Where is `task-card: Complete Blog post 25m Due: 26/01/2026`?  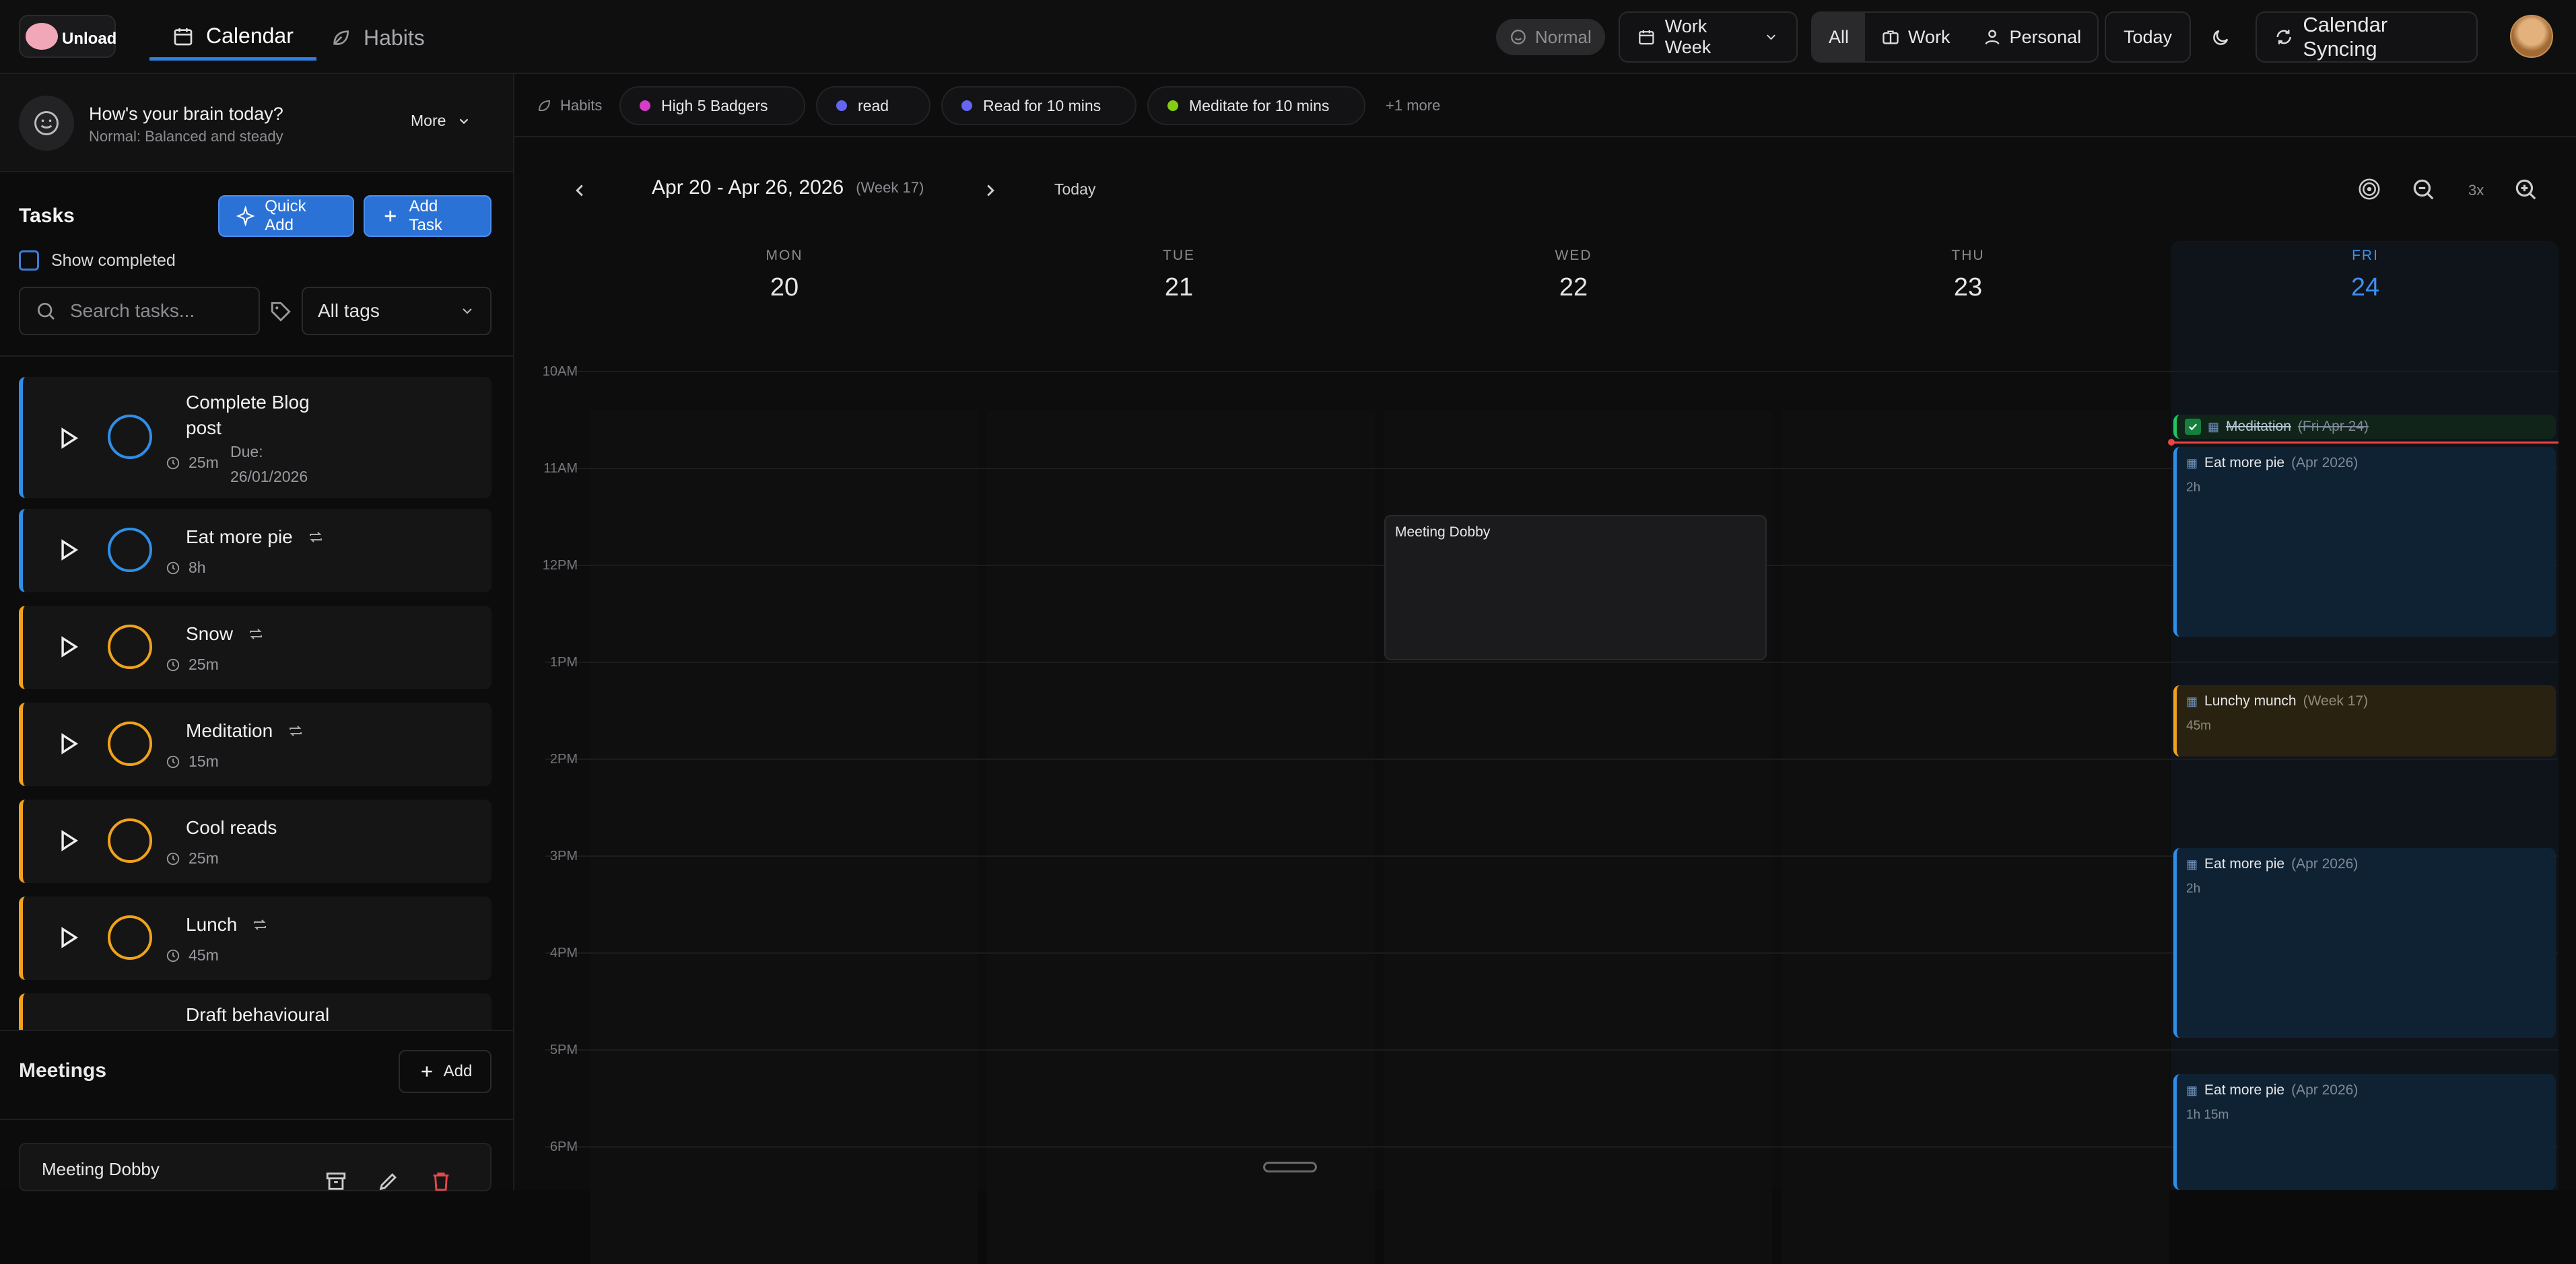 task-card: Complete Blog post 25m Due: 26/01/2026 is located at coordinates (255, 437).